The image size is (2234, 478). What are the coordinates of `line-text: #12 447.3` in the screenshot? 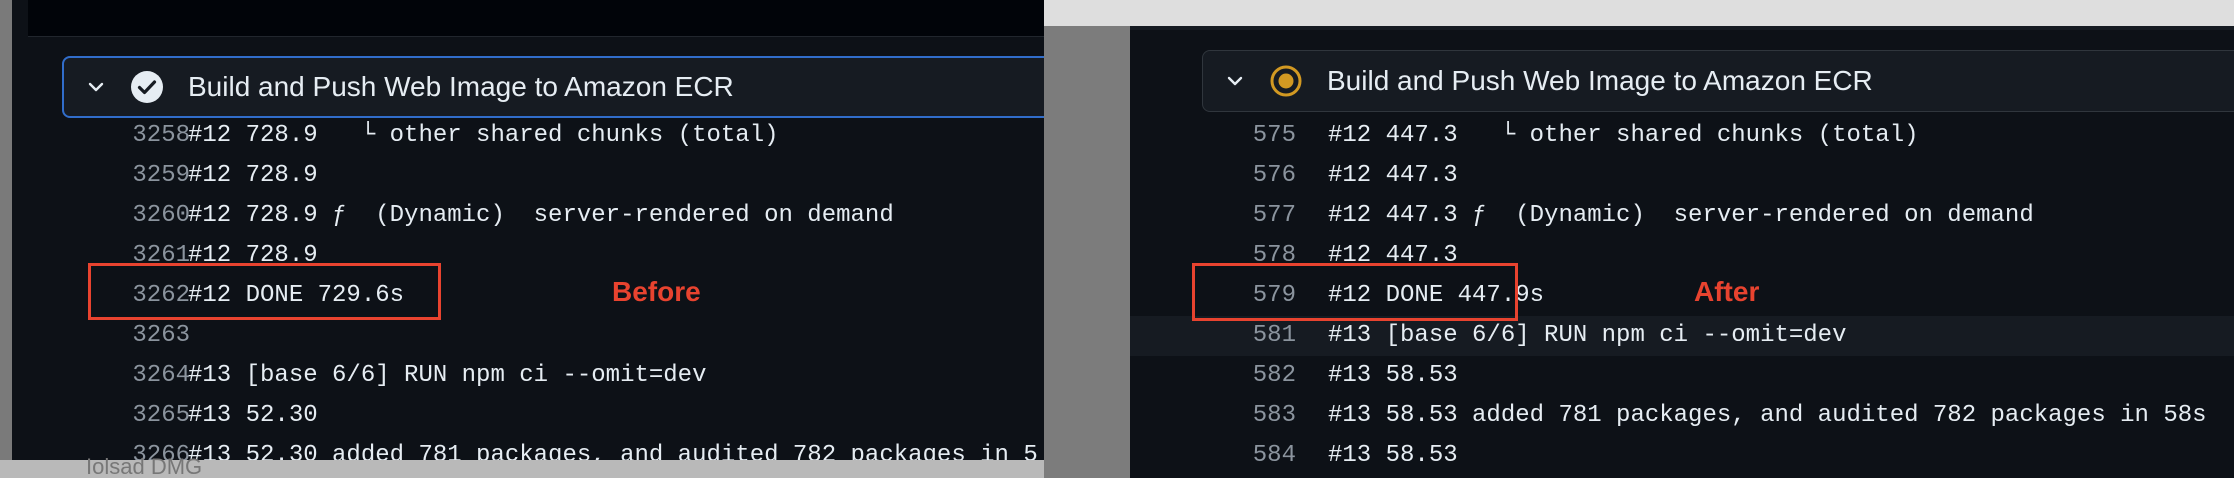 It's located at (1393, 175).